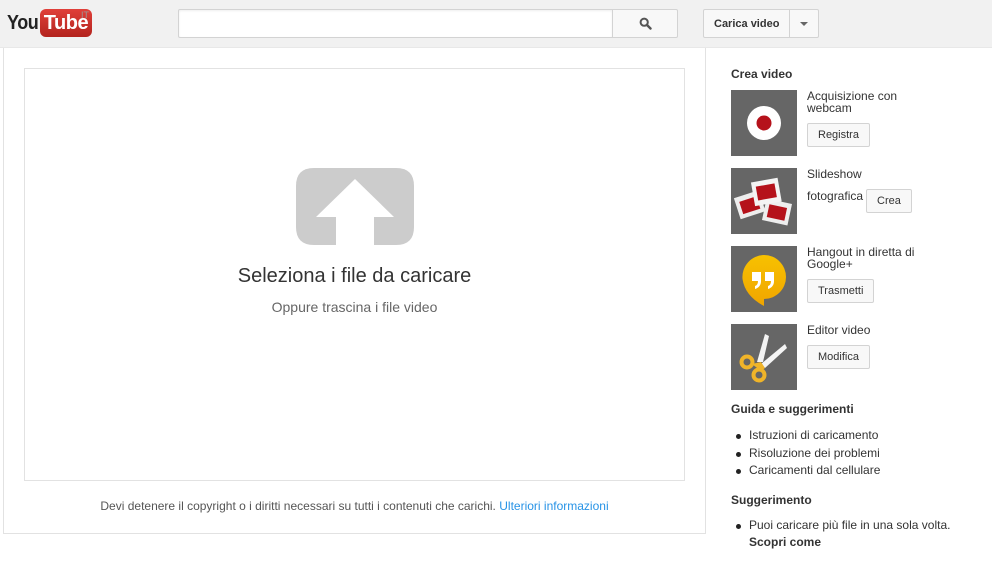  What do you see at coordinates (771, 499) in the screenshot?
I see `tip-title: Suggerimento` at bounding box center [771, 499].